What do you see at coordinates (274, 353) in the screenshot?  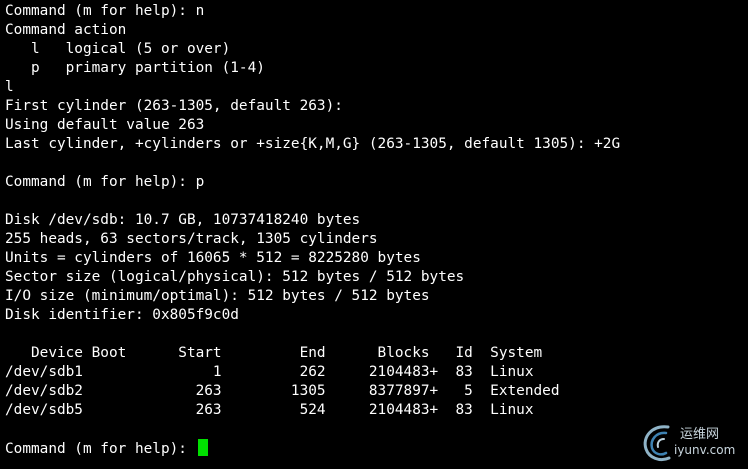 I see `terminal-line: Device Boot Start End Blocks Id System` at bounding box center [274, 353].